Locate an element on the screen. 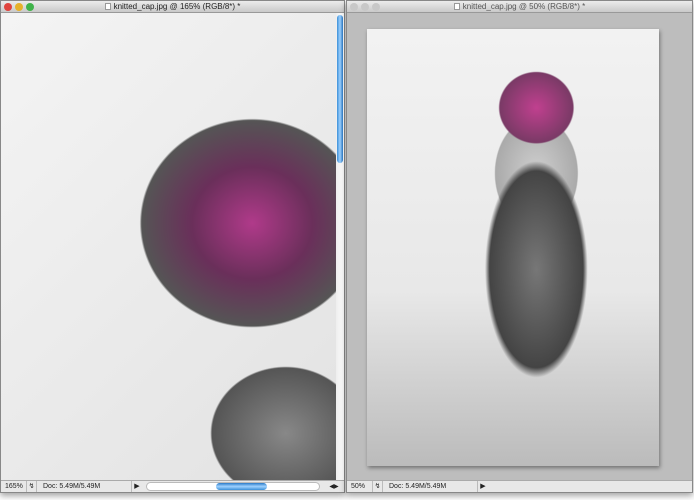 The height and width of the screenshot is (500, 694). title-bar: knitted_cap.jpg @ 165% (RGB/8*) * is located at coordinates (172, 7).